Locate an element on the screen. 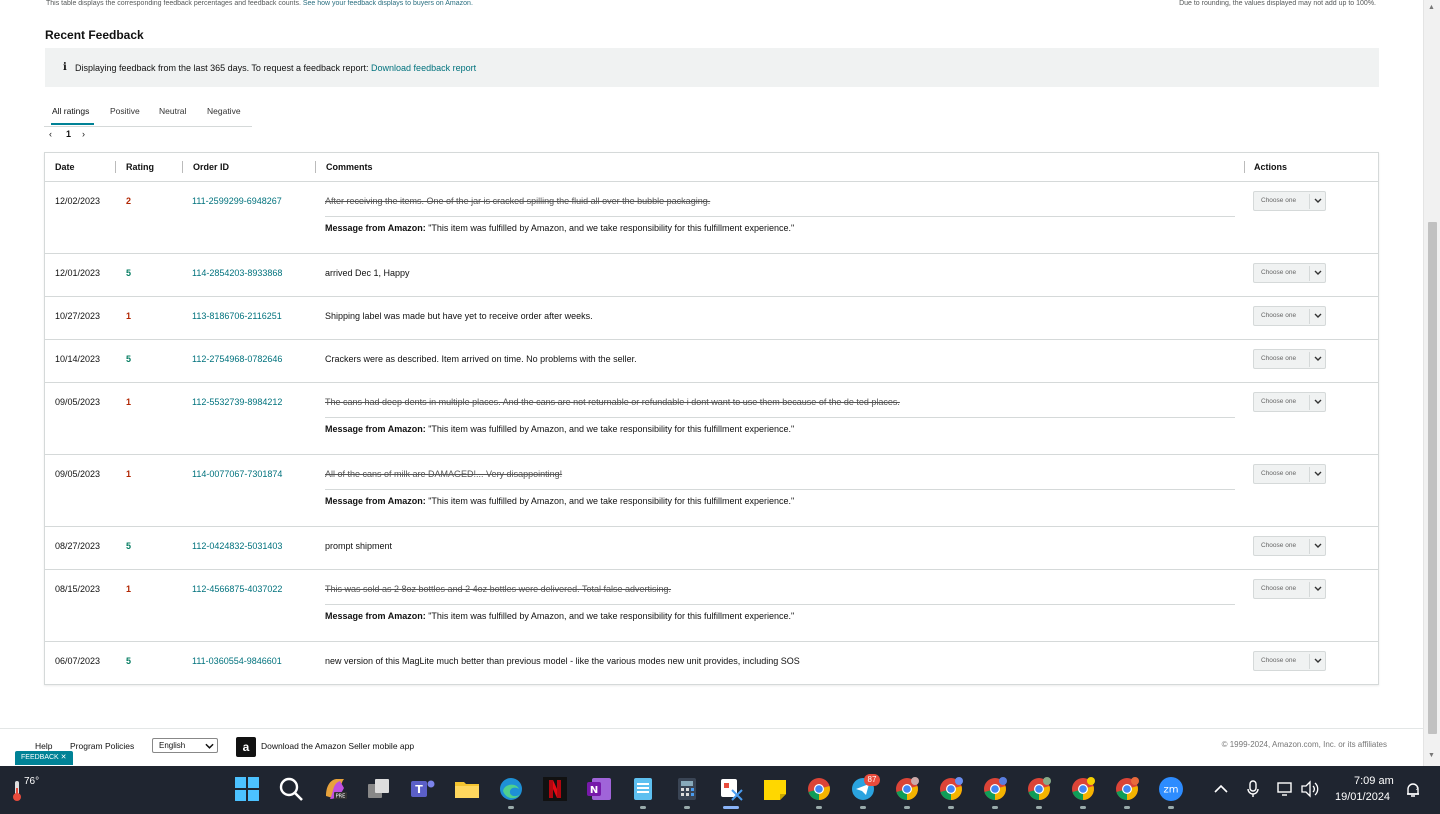 This screenshot has width=1440, height=814. tab-neutral: Neutral is located at coordinates (172, 111).